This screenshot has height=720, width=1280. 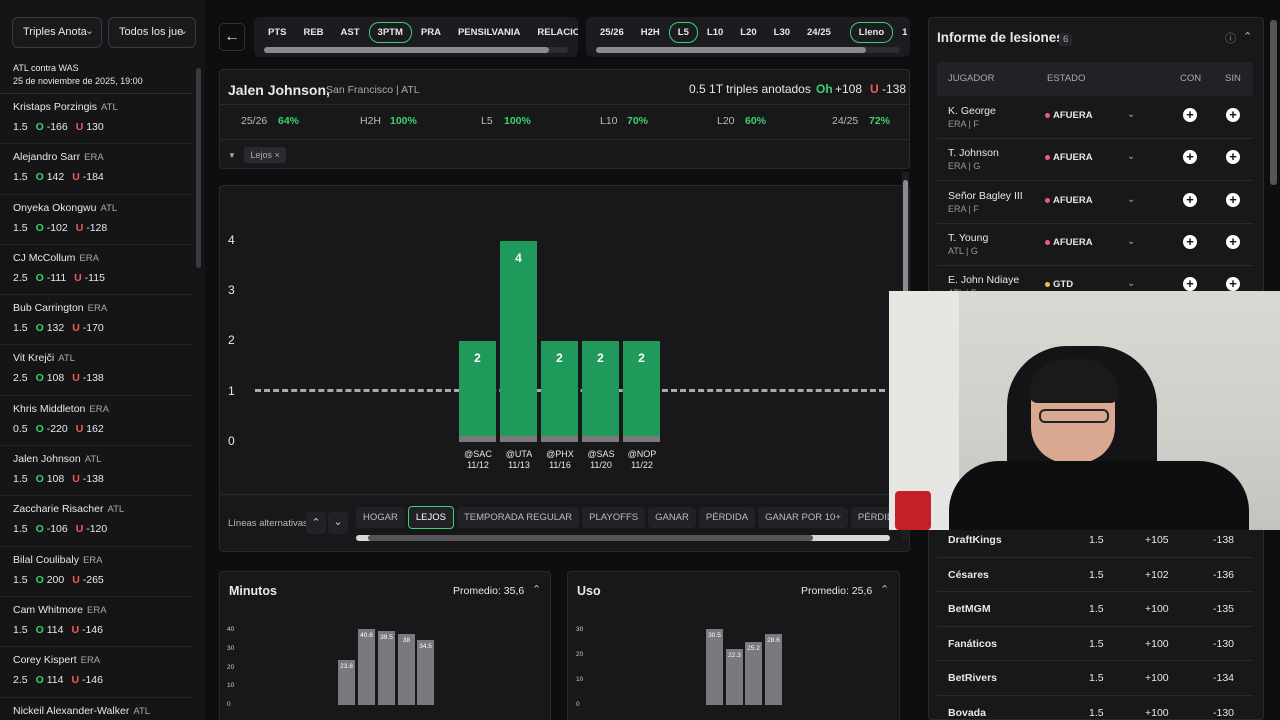 What do you see at coordinates (96, 421) in the screenshot?
I see `player-row: Khris Middleton ERA 0.5 O -220 U 162` at bounding box center [96, 421].